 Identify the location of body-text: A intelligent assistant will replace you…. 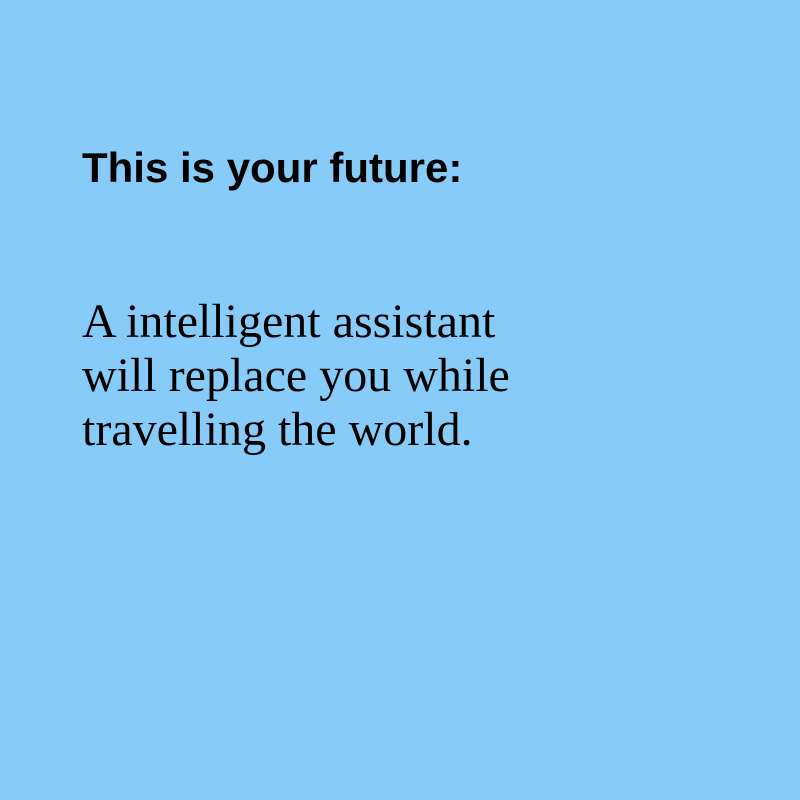
(296, 376).